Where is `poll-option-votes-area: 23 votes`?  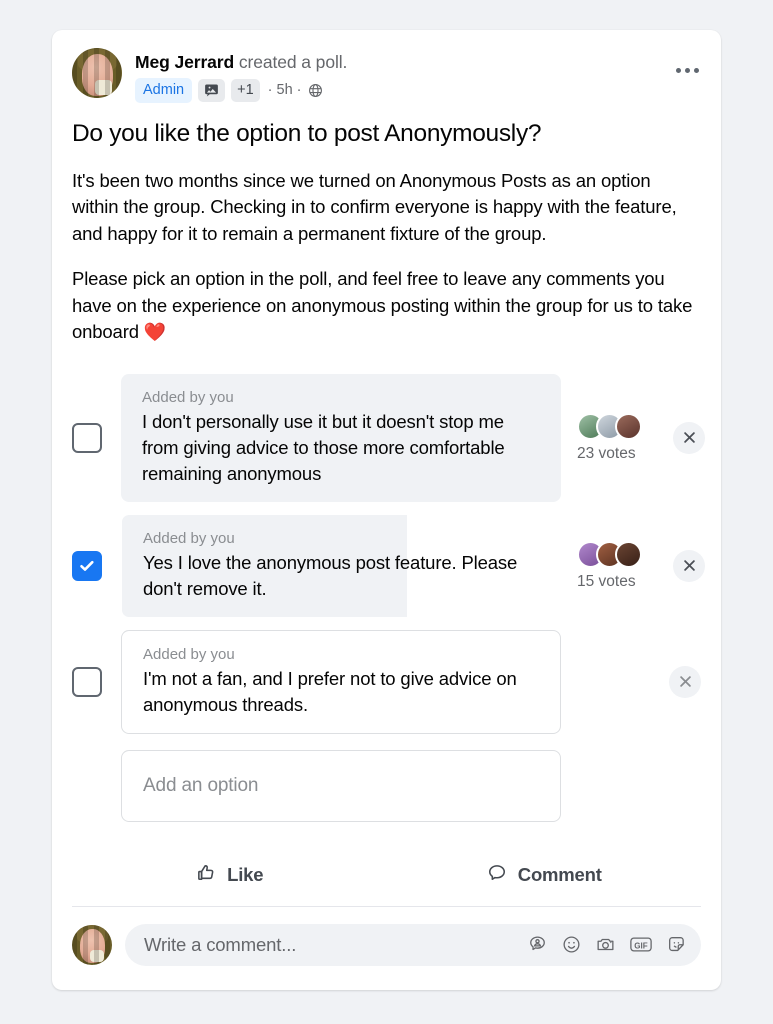 poll-option-votes-area: 23 votes is located at coordinates (633, 438).